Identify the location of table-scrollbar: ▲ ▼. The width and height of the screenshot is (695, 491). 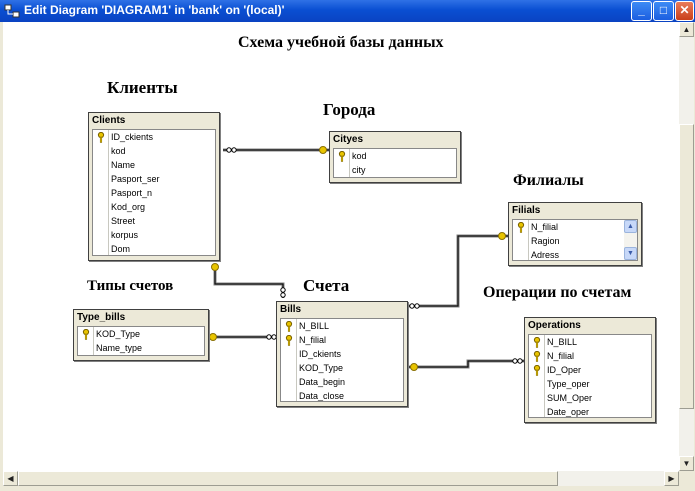
(630, 240).